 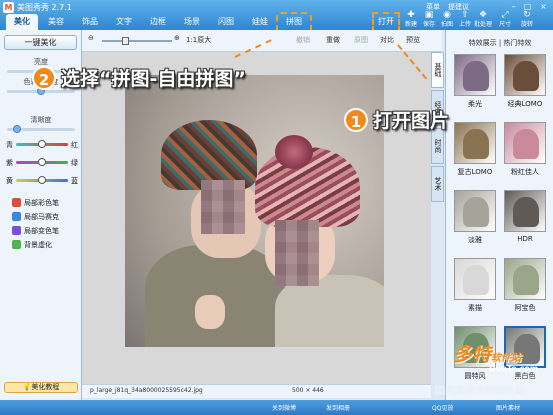 What do you see at coordinates (262, 41) in the screenshot?
I see `view-toolbar: ⊖ ⊕ 1:1原大 撤销 重做 原图 对比 预览` at bounding box center [262, 41].